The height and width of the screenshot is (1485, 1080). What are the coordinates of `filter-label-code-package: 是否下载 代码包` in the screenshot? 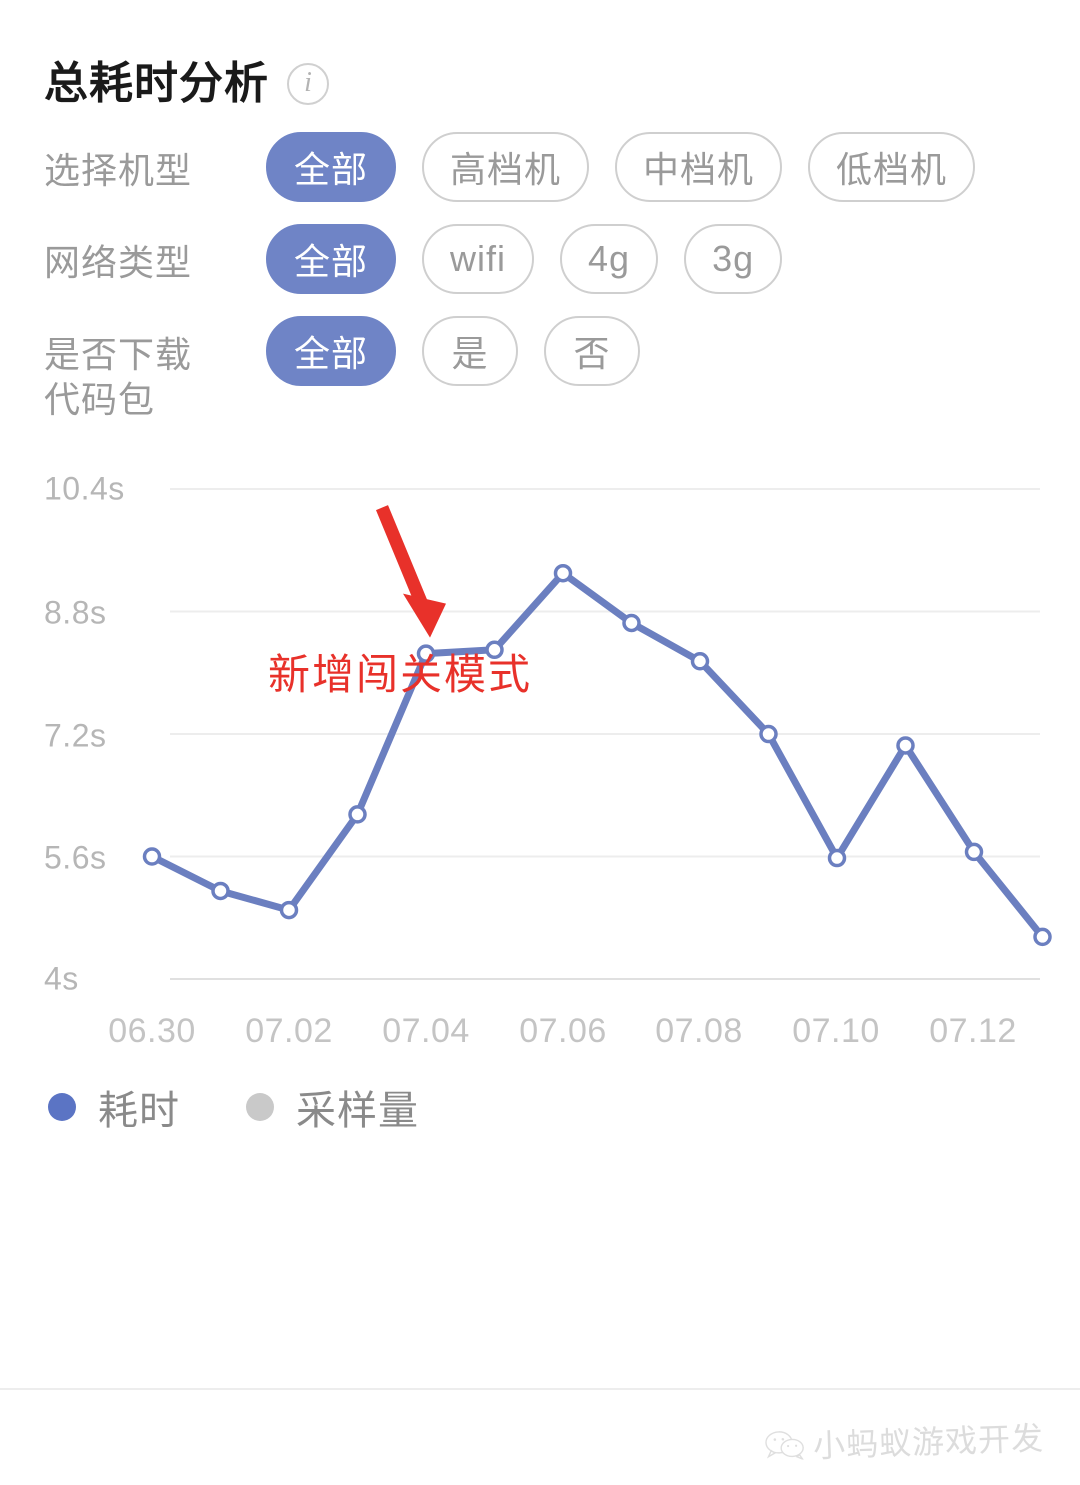 It's located at (155, 369).